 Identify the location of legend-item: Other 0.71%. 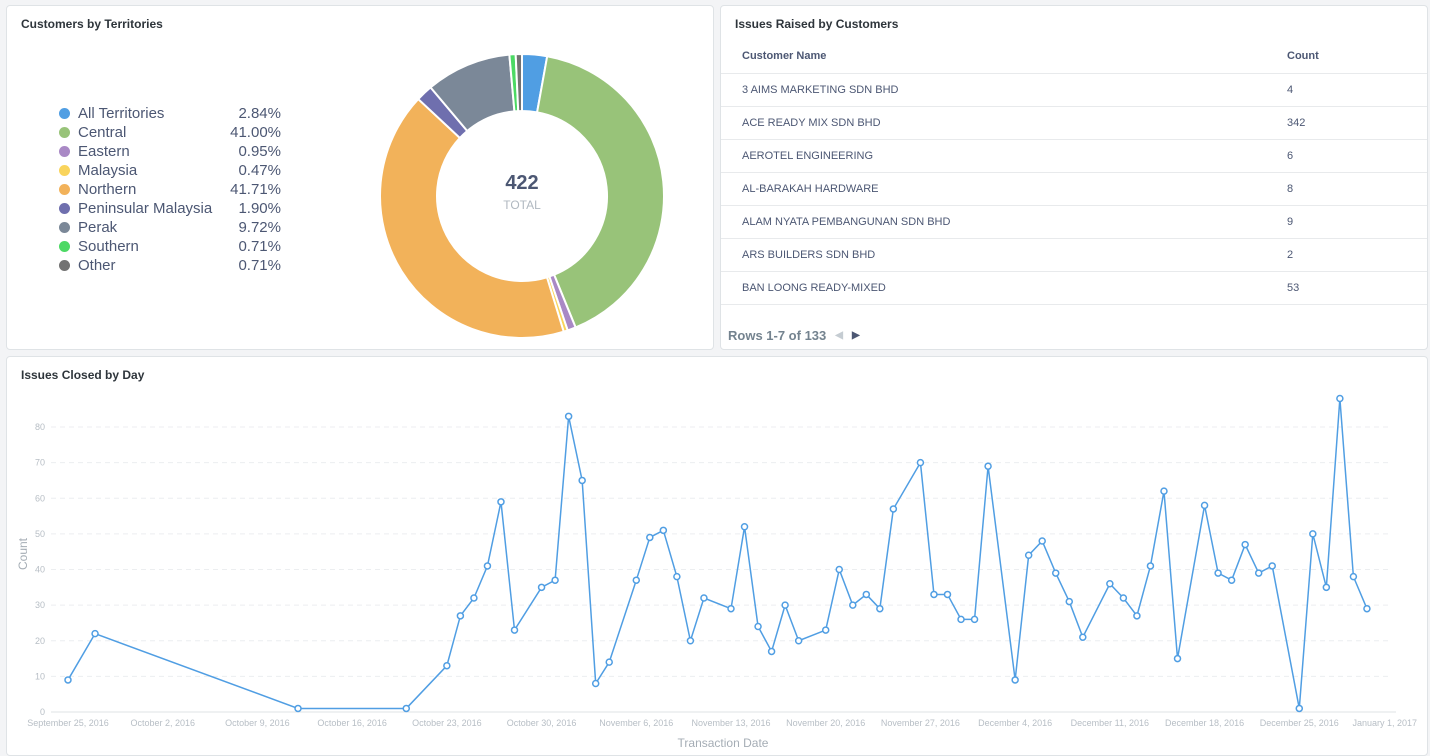
(170, 265).